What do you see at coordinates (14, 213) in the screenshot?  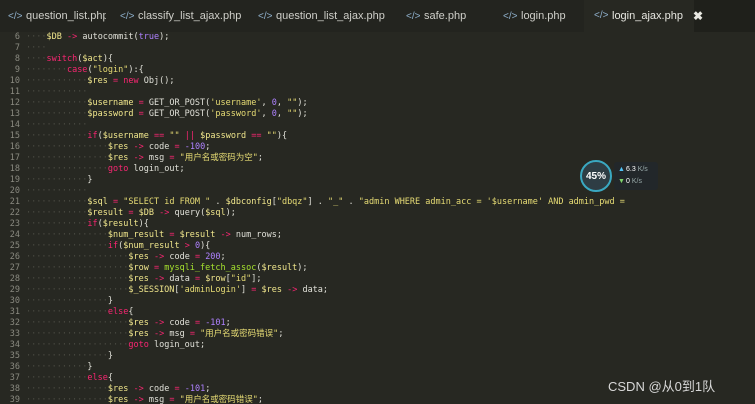 I see `line-number: 22` at bounding box center [14, 213].